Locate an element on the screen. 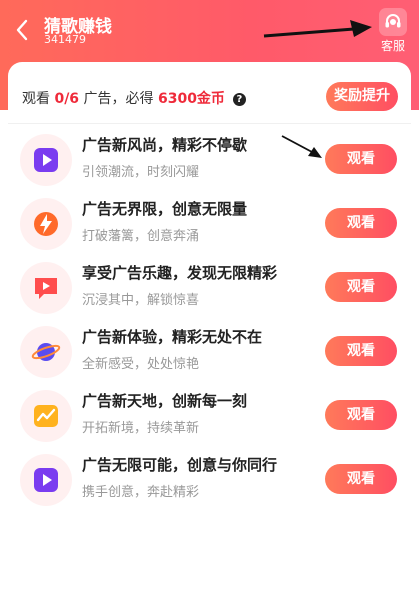 The image size is (419, 612). task-row: 享受广告乐趣，发现无限精彩 沉浸其中，解锁惊喜 观看 is located at coordinates (209, 292).